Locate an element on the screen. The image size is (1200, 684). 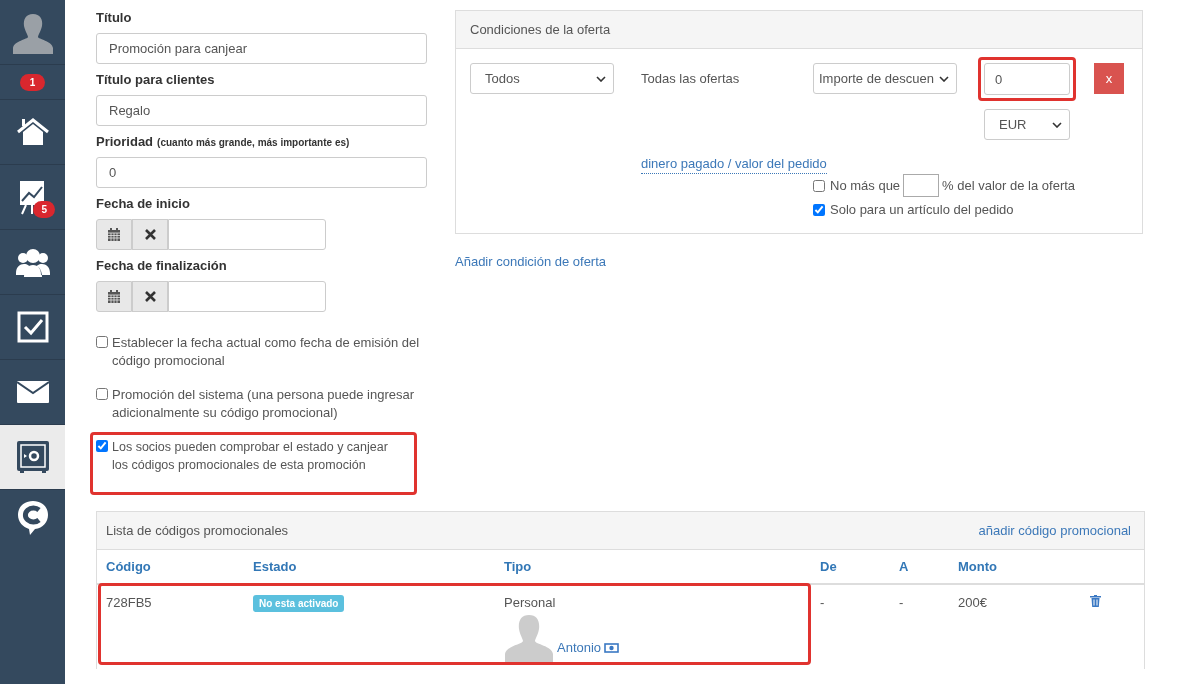
sidebar-item: 5 is located at coordinates (32, 197).